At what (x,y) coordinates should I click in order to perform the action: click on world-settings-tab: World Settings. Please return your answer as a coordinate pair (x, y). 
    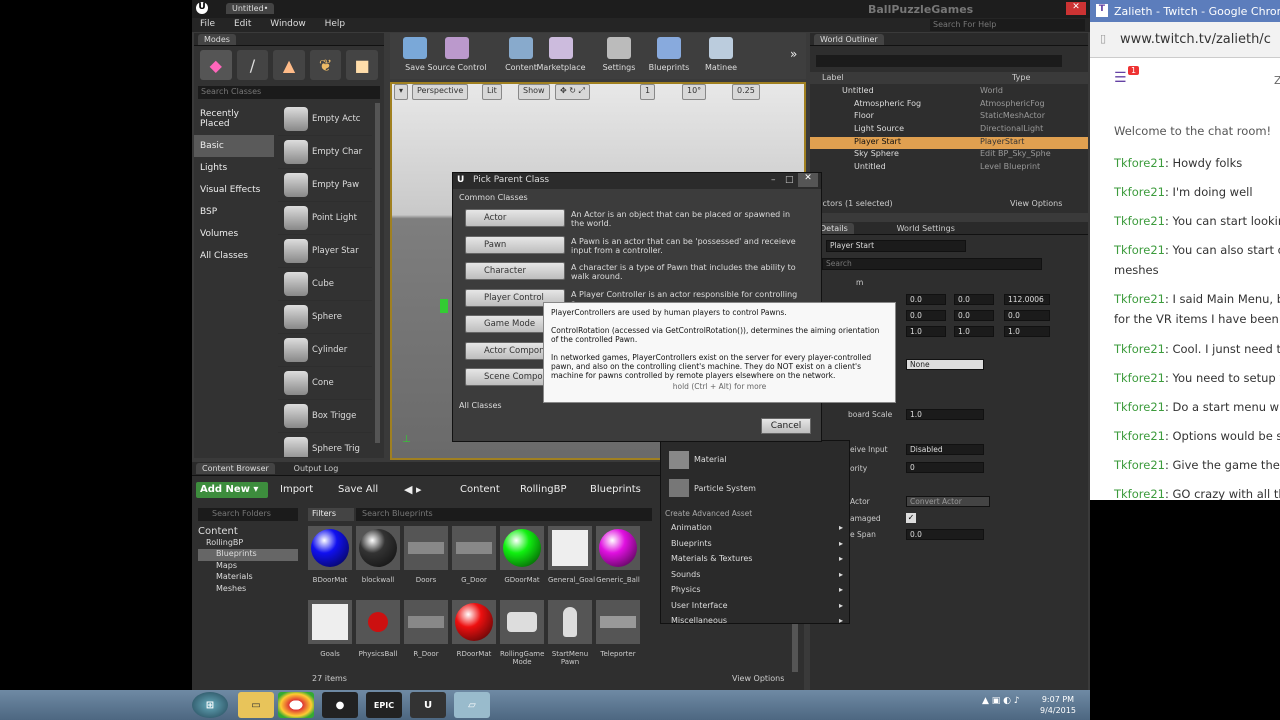
    Looking at the image, I should click on (926, 228).